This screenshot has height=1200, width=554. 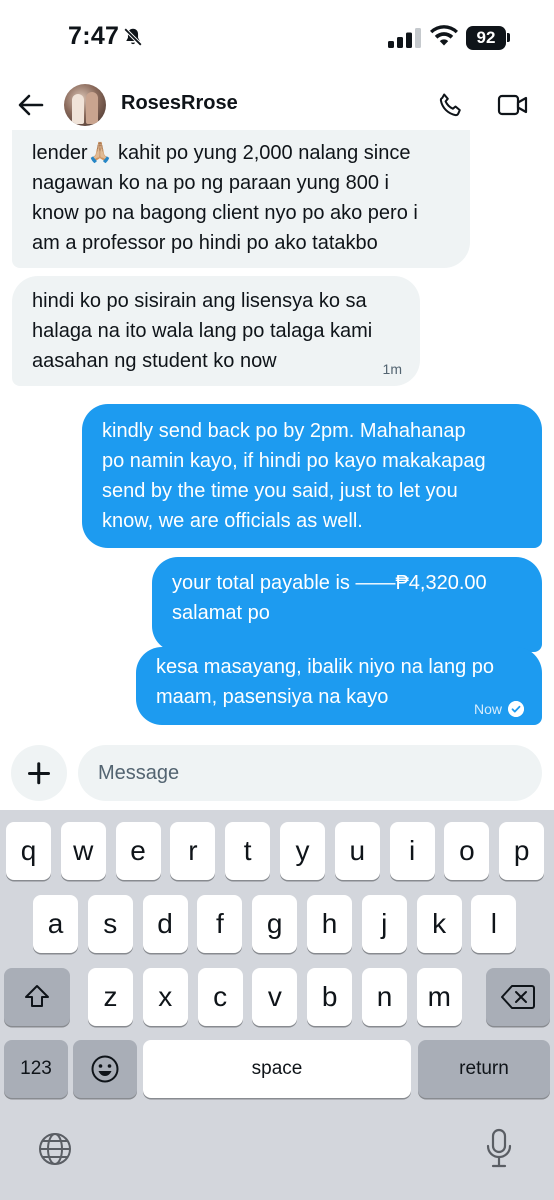 What do you see at coordinates (277, 35) in the screenshot?
I see `status-bar: 7:47 92` at bounding box center [277, 35].